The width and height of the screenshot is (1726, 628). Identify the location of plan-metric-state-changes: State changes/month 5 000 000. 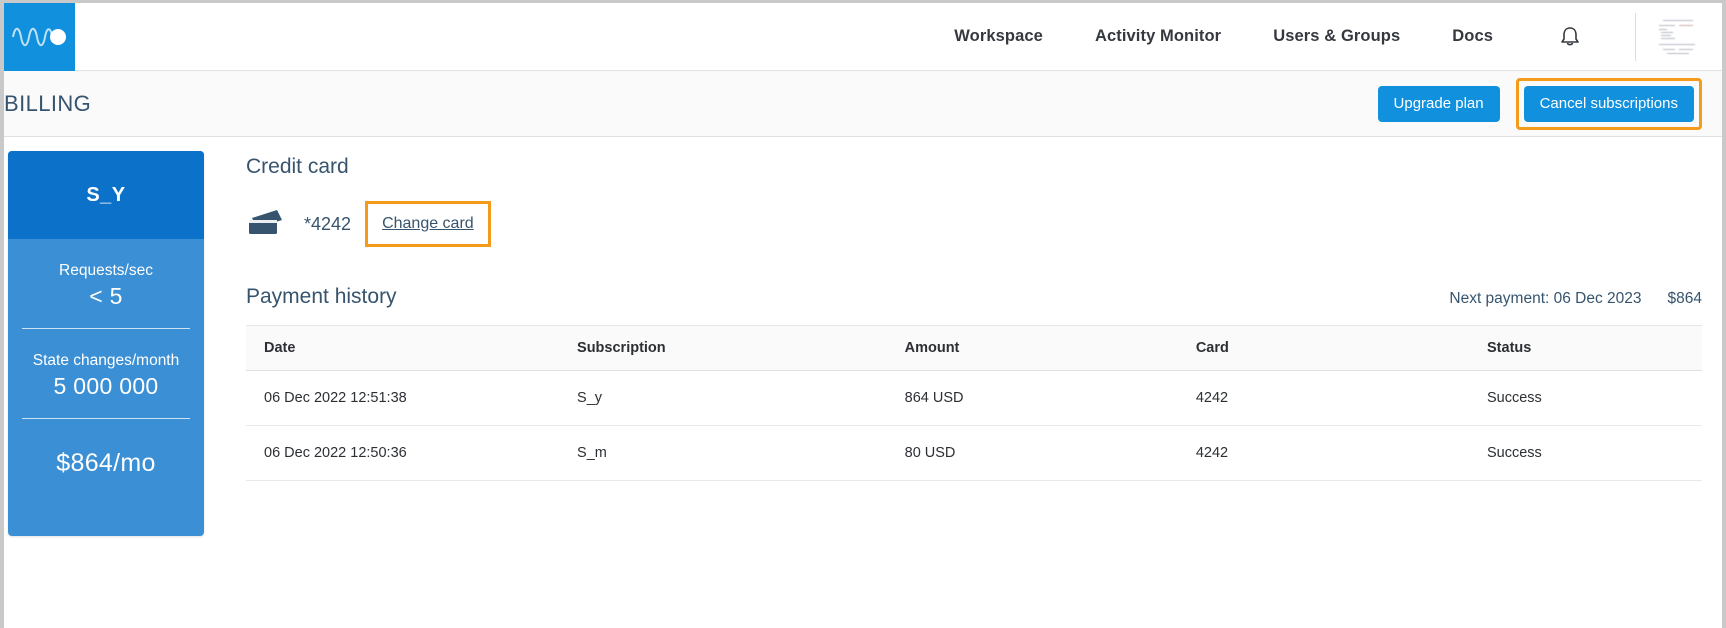
(106, 373).